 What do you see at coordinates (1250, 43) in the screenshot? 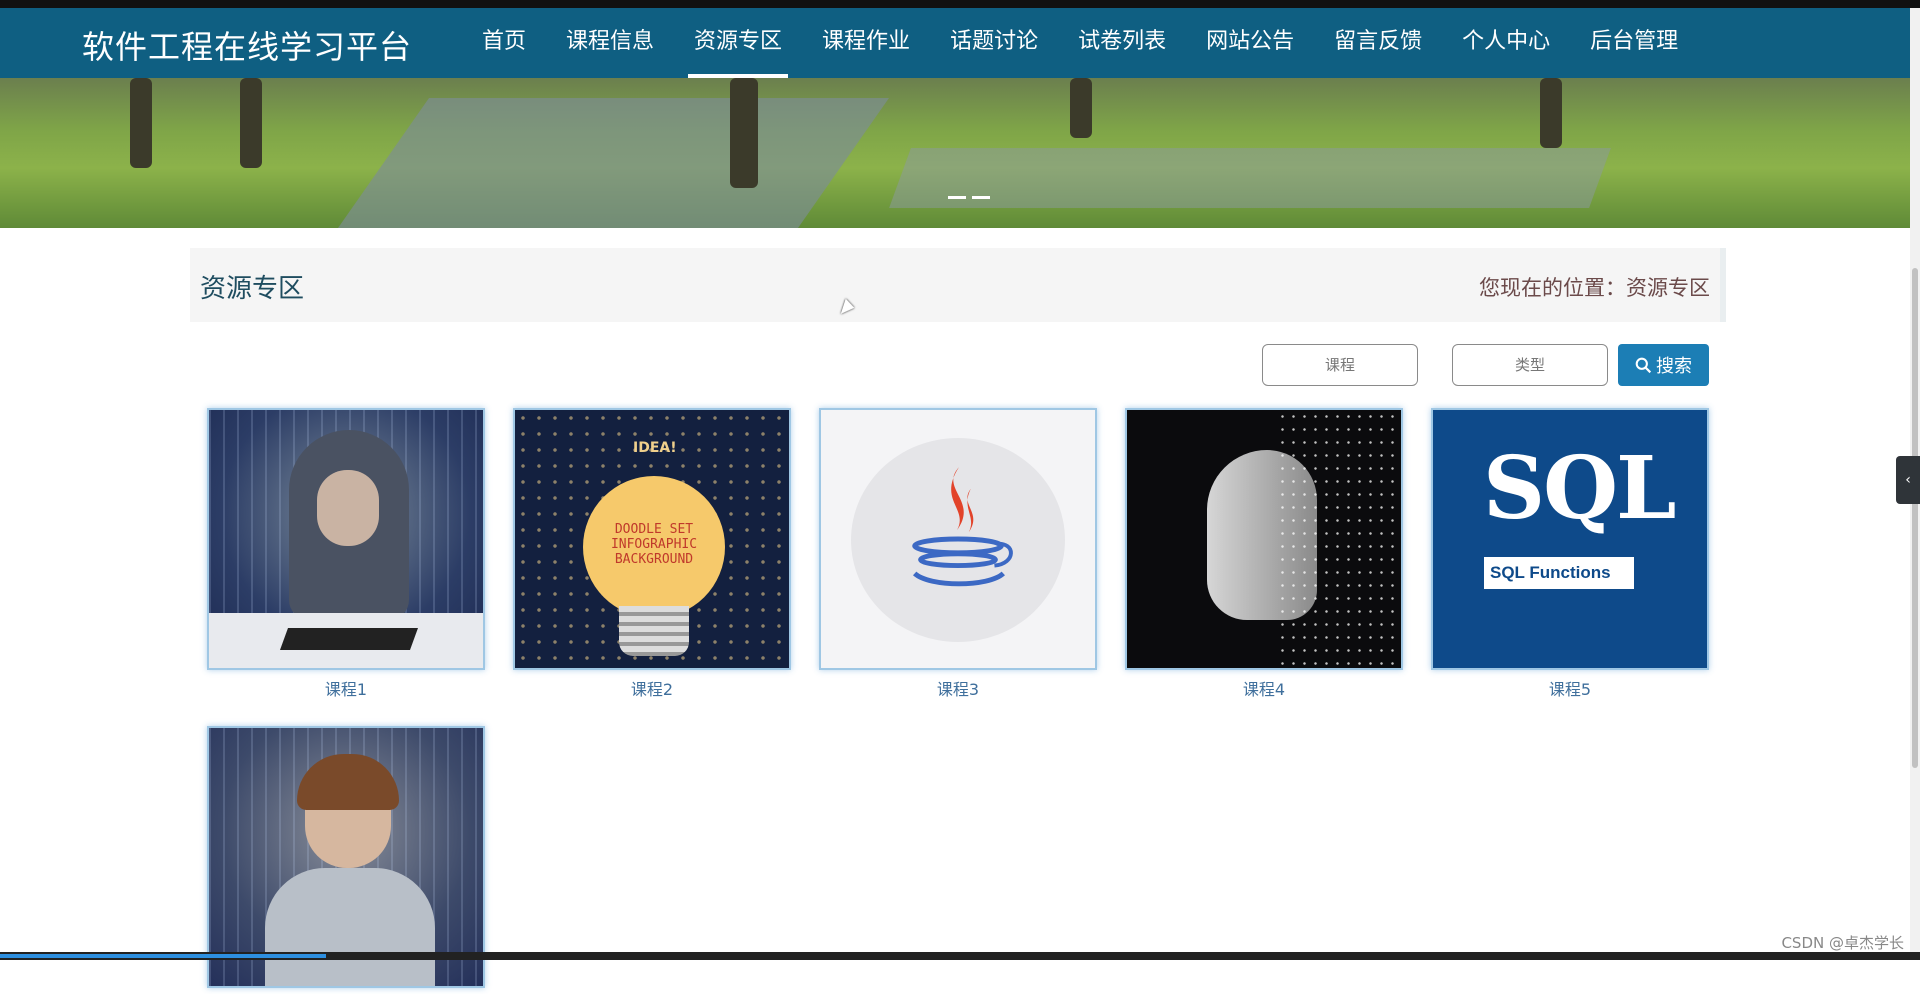
I see `nav-item-announcements: 网站公告` at bounding box center [1250, 43].